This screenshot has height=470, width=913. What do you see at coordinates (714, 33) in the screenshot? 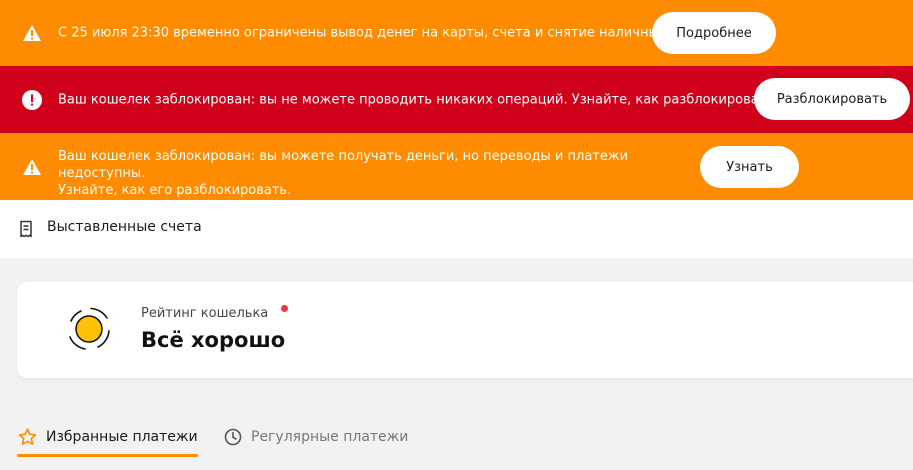
I see `details-button: Подробнее` at bounding box center [714, 33].